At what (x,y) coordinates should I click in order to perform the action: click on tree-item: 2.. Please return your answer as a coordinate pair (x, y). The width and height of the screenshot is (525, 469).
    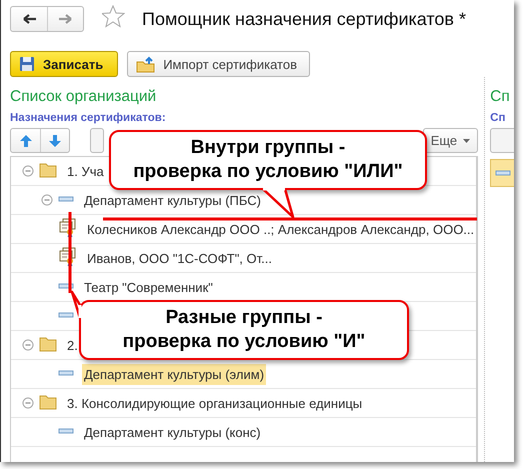
    Looking at the image, I should click on (72, 345).